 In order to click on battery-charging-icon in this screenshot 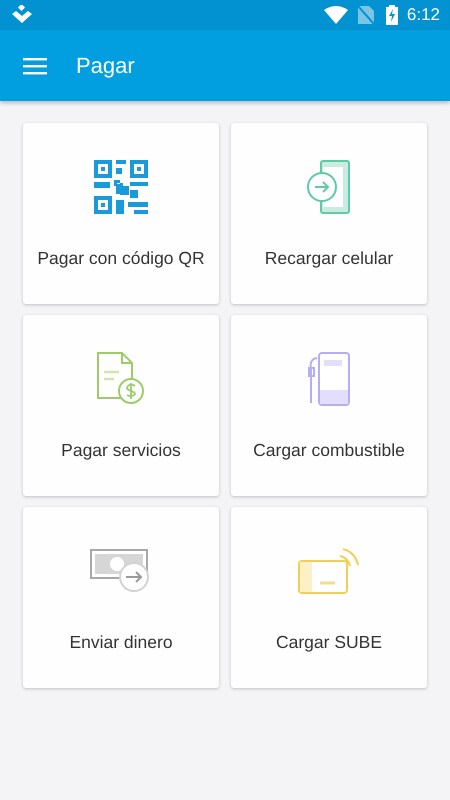, I will do `click(392, 15)`.